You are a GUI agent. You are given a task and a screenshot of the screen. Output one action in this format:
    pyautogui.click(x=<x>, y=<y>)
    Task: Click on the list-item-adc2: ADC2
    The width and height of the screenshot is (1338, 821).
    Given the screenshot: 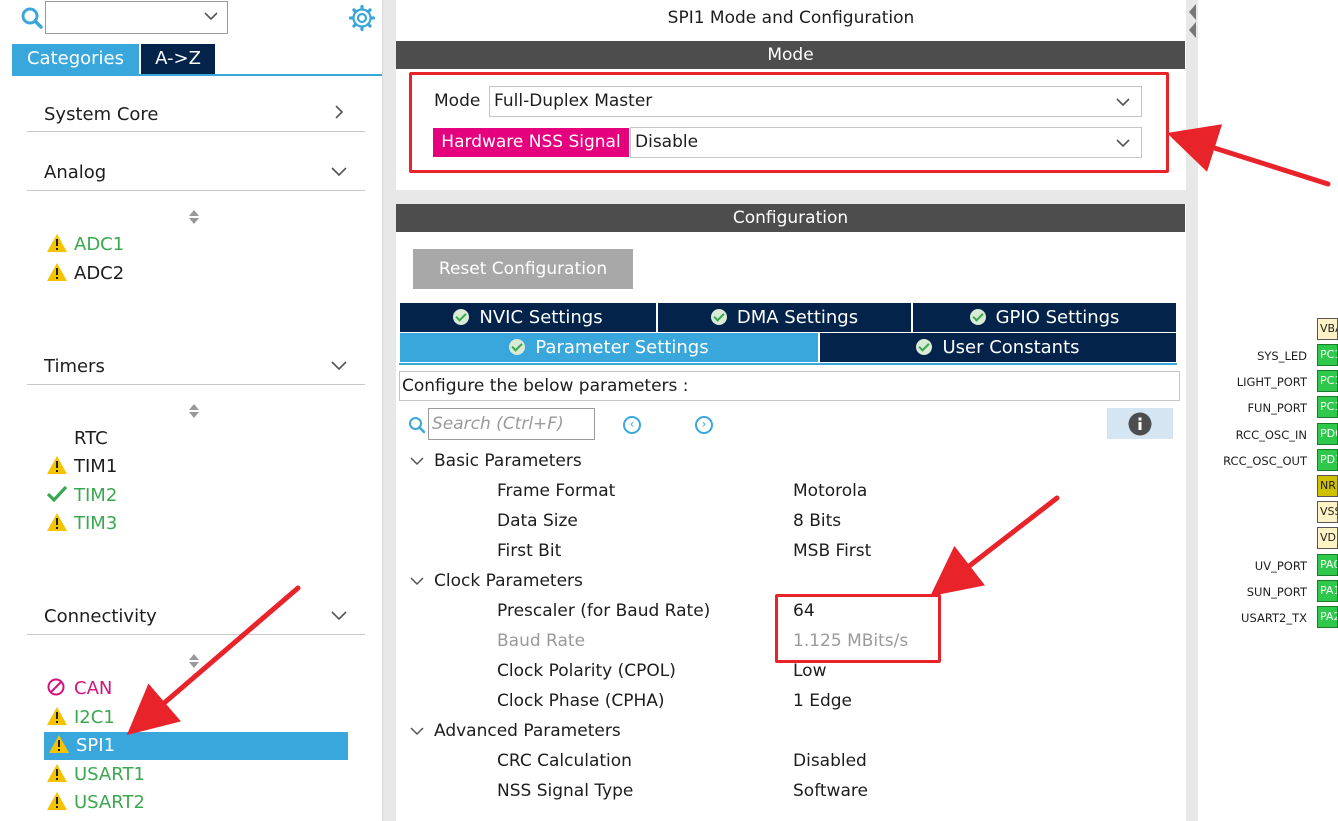 What is the action you would take?
    pyautogui.click(x=85, y=274)
    